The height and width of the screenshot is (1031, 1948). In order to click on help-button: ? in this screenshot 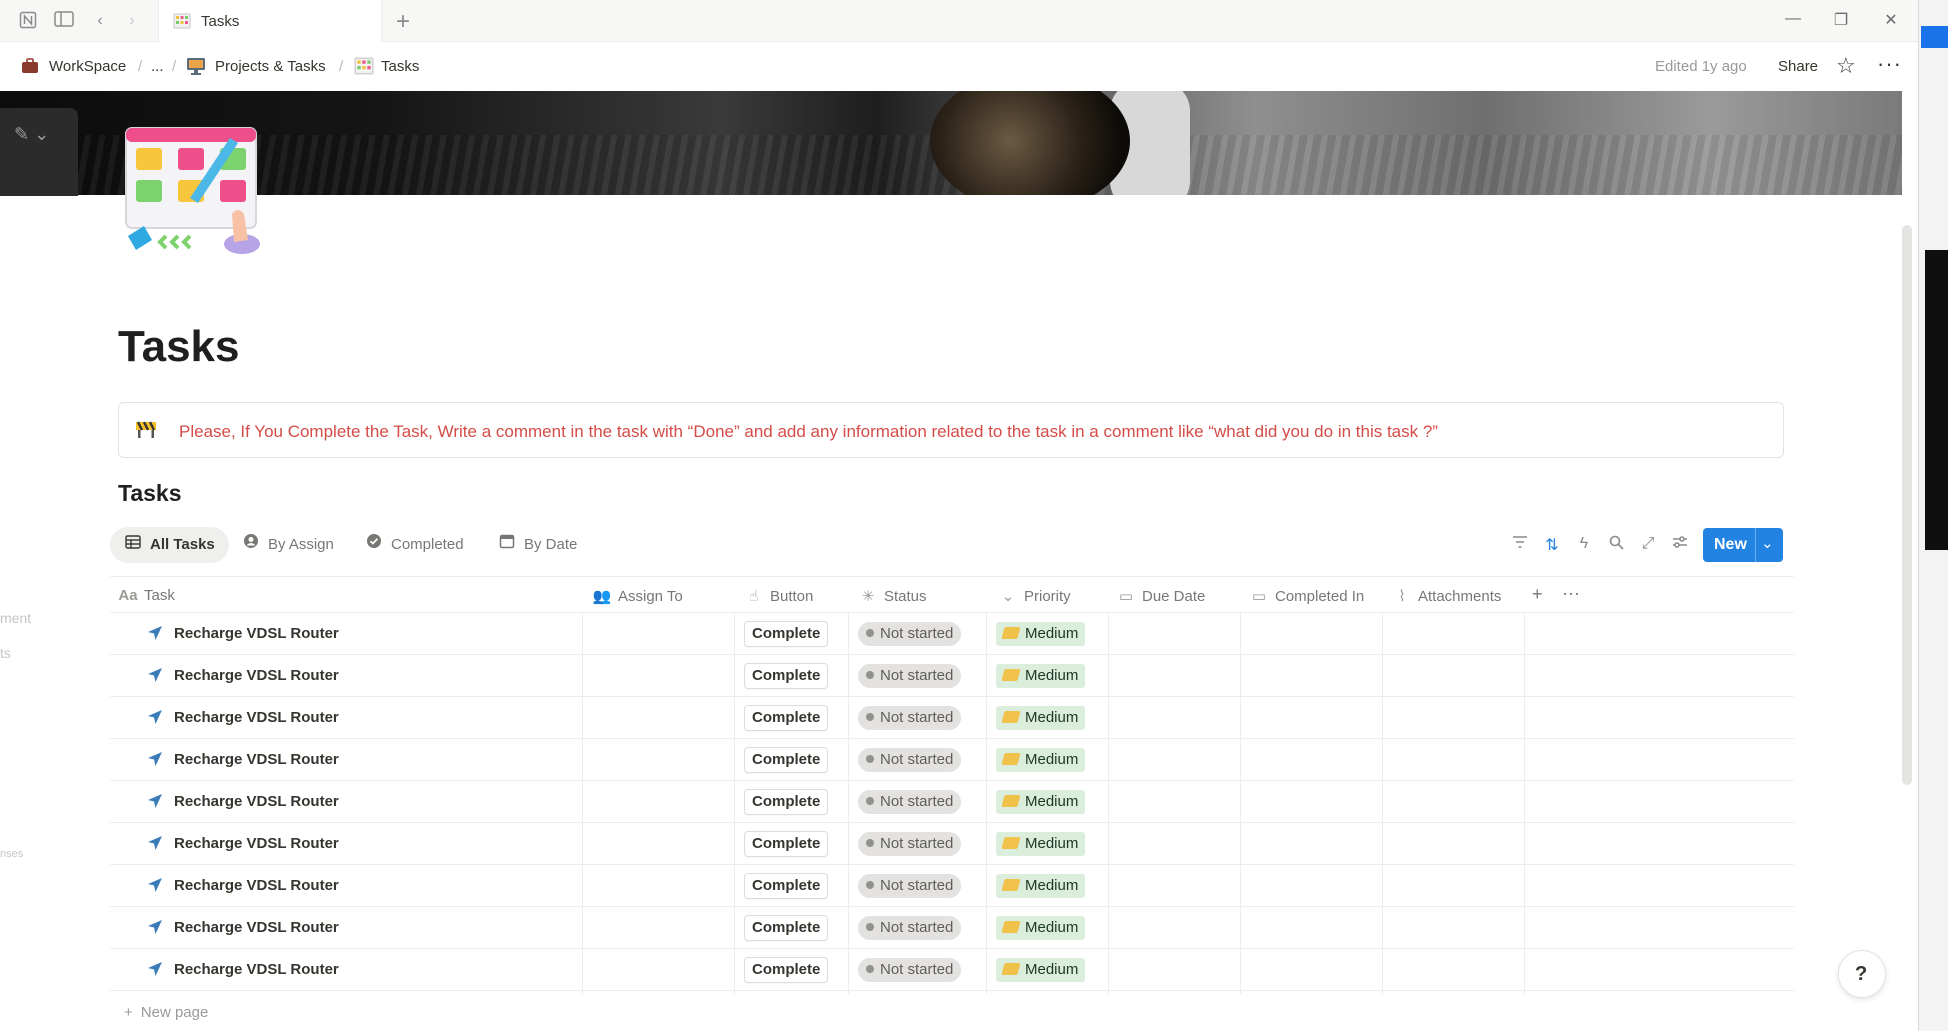, I will do `click(1862, 974)`.